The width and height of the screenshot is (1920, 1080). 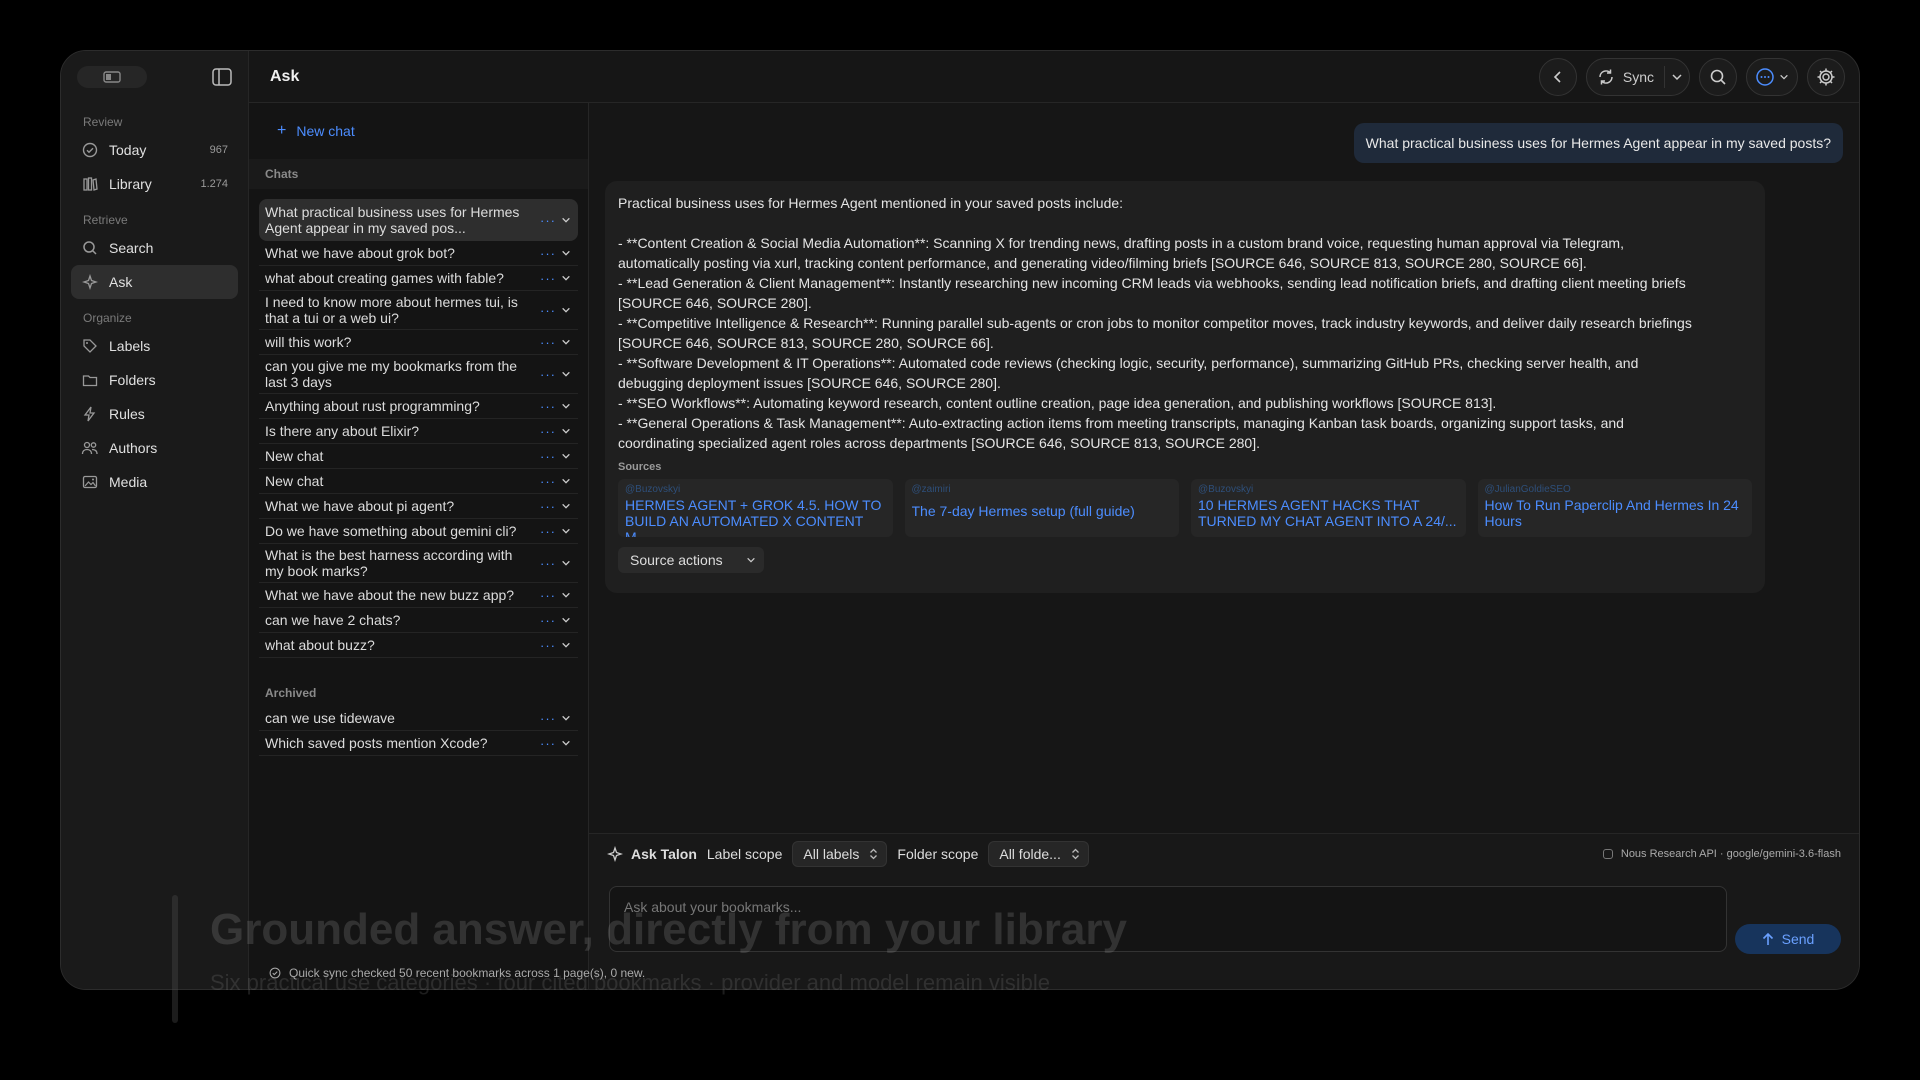 What do you see at coordinates (103, 122) in the screenshot?
I see `sidebar-group-review: Review` at bounding box center [103, 122].